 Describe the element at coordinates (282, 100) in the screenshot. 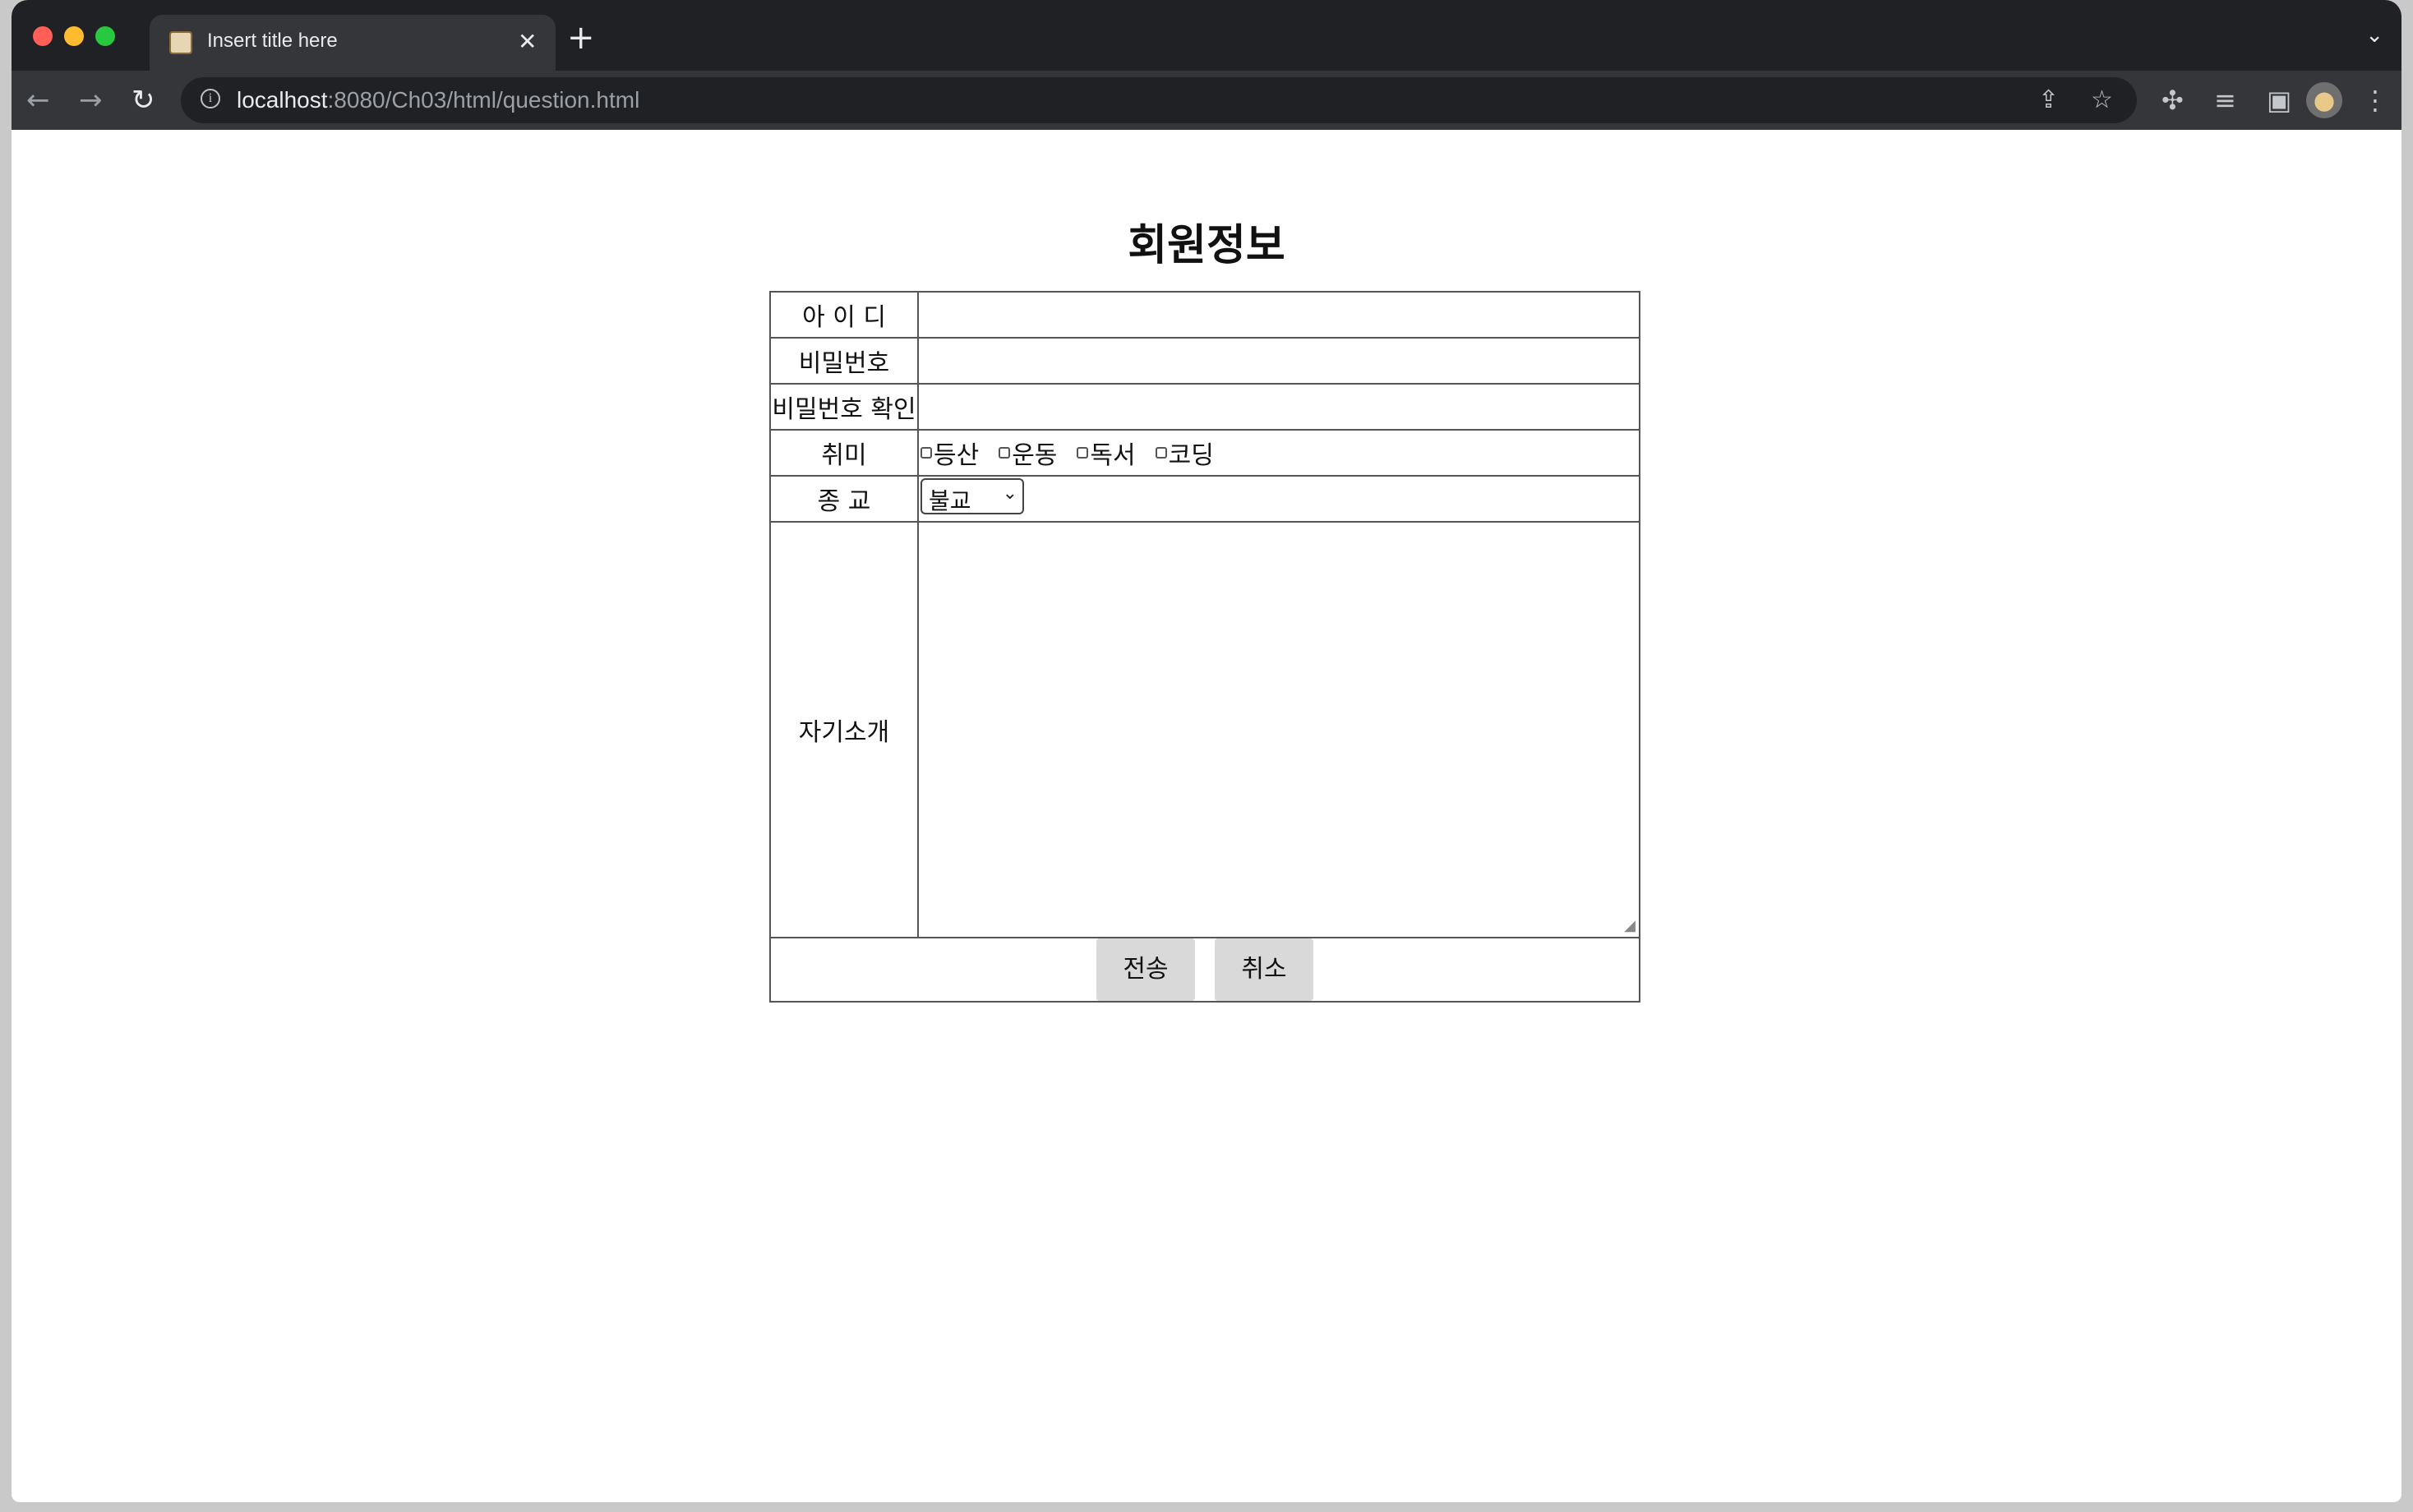

I see `url-host: localhost` at that location.